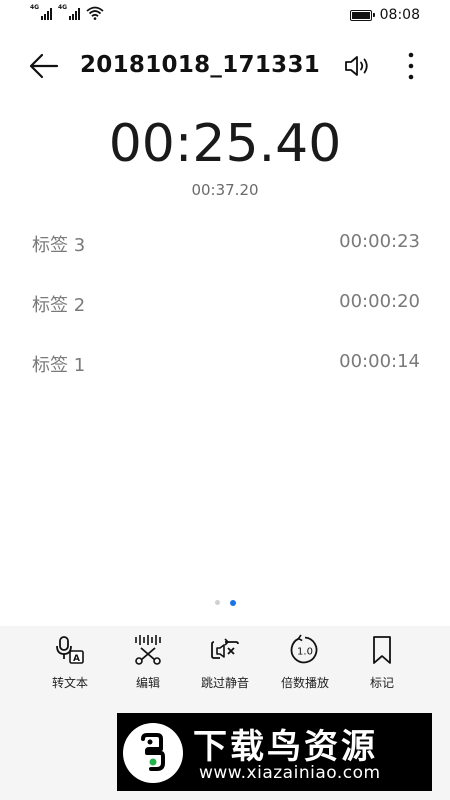 Image resolution: width=450 pixels, height=800 pixels. I want to click on wifi-icon, so click(95, 13).